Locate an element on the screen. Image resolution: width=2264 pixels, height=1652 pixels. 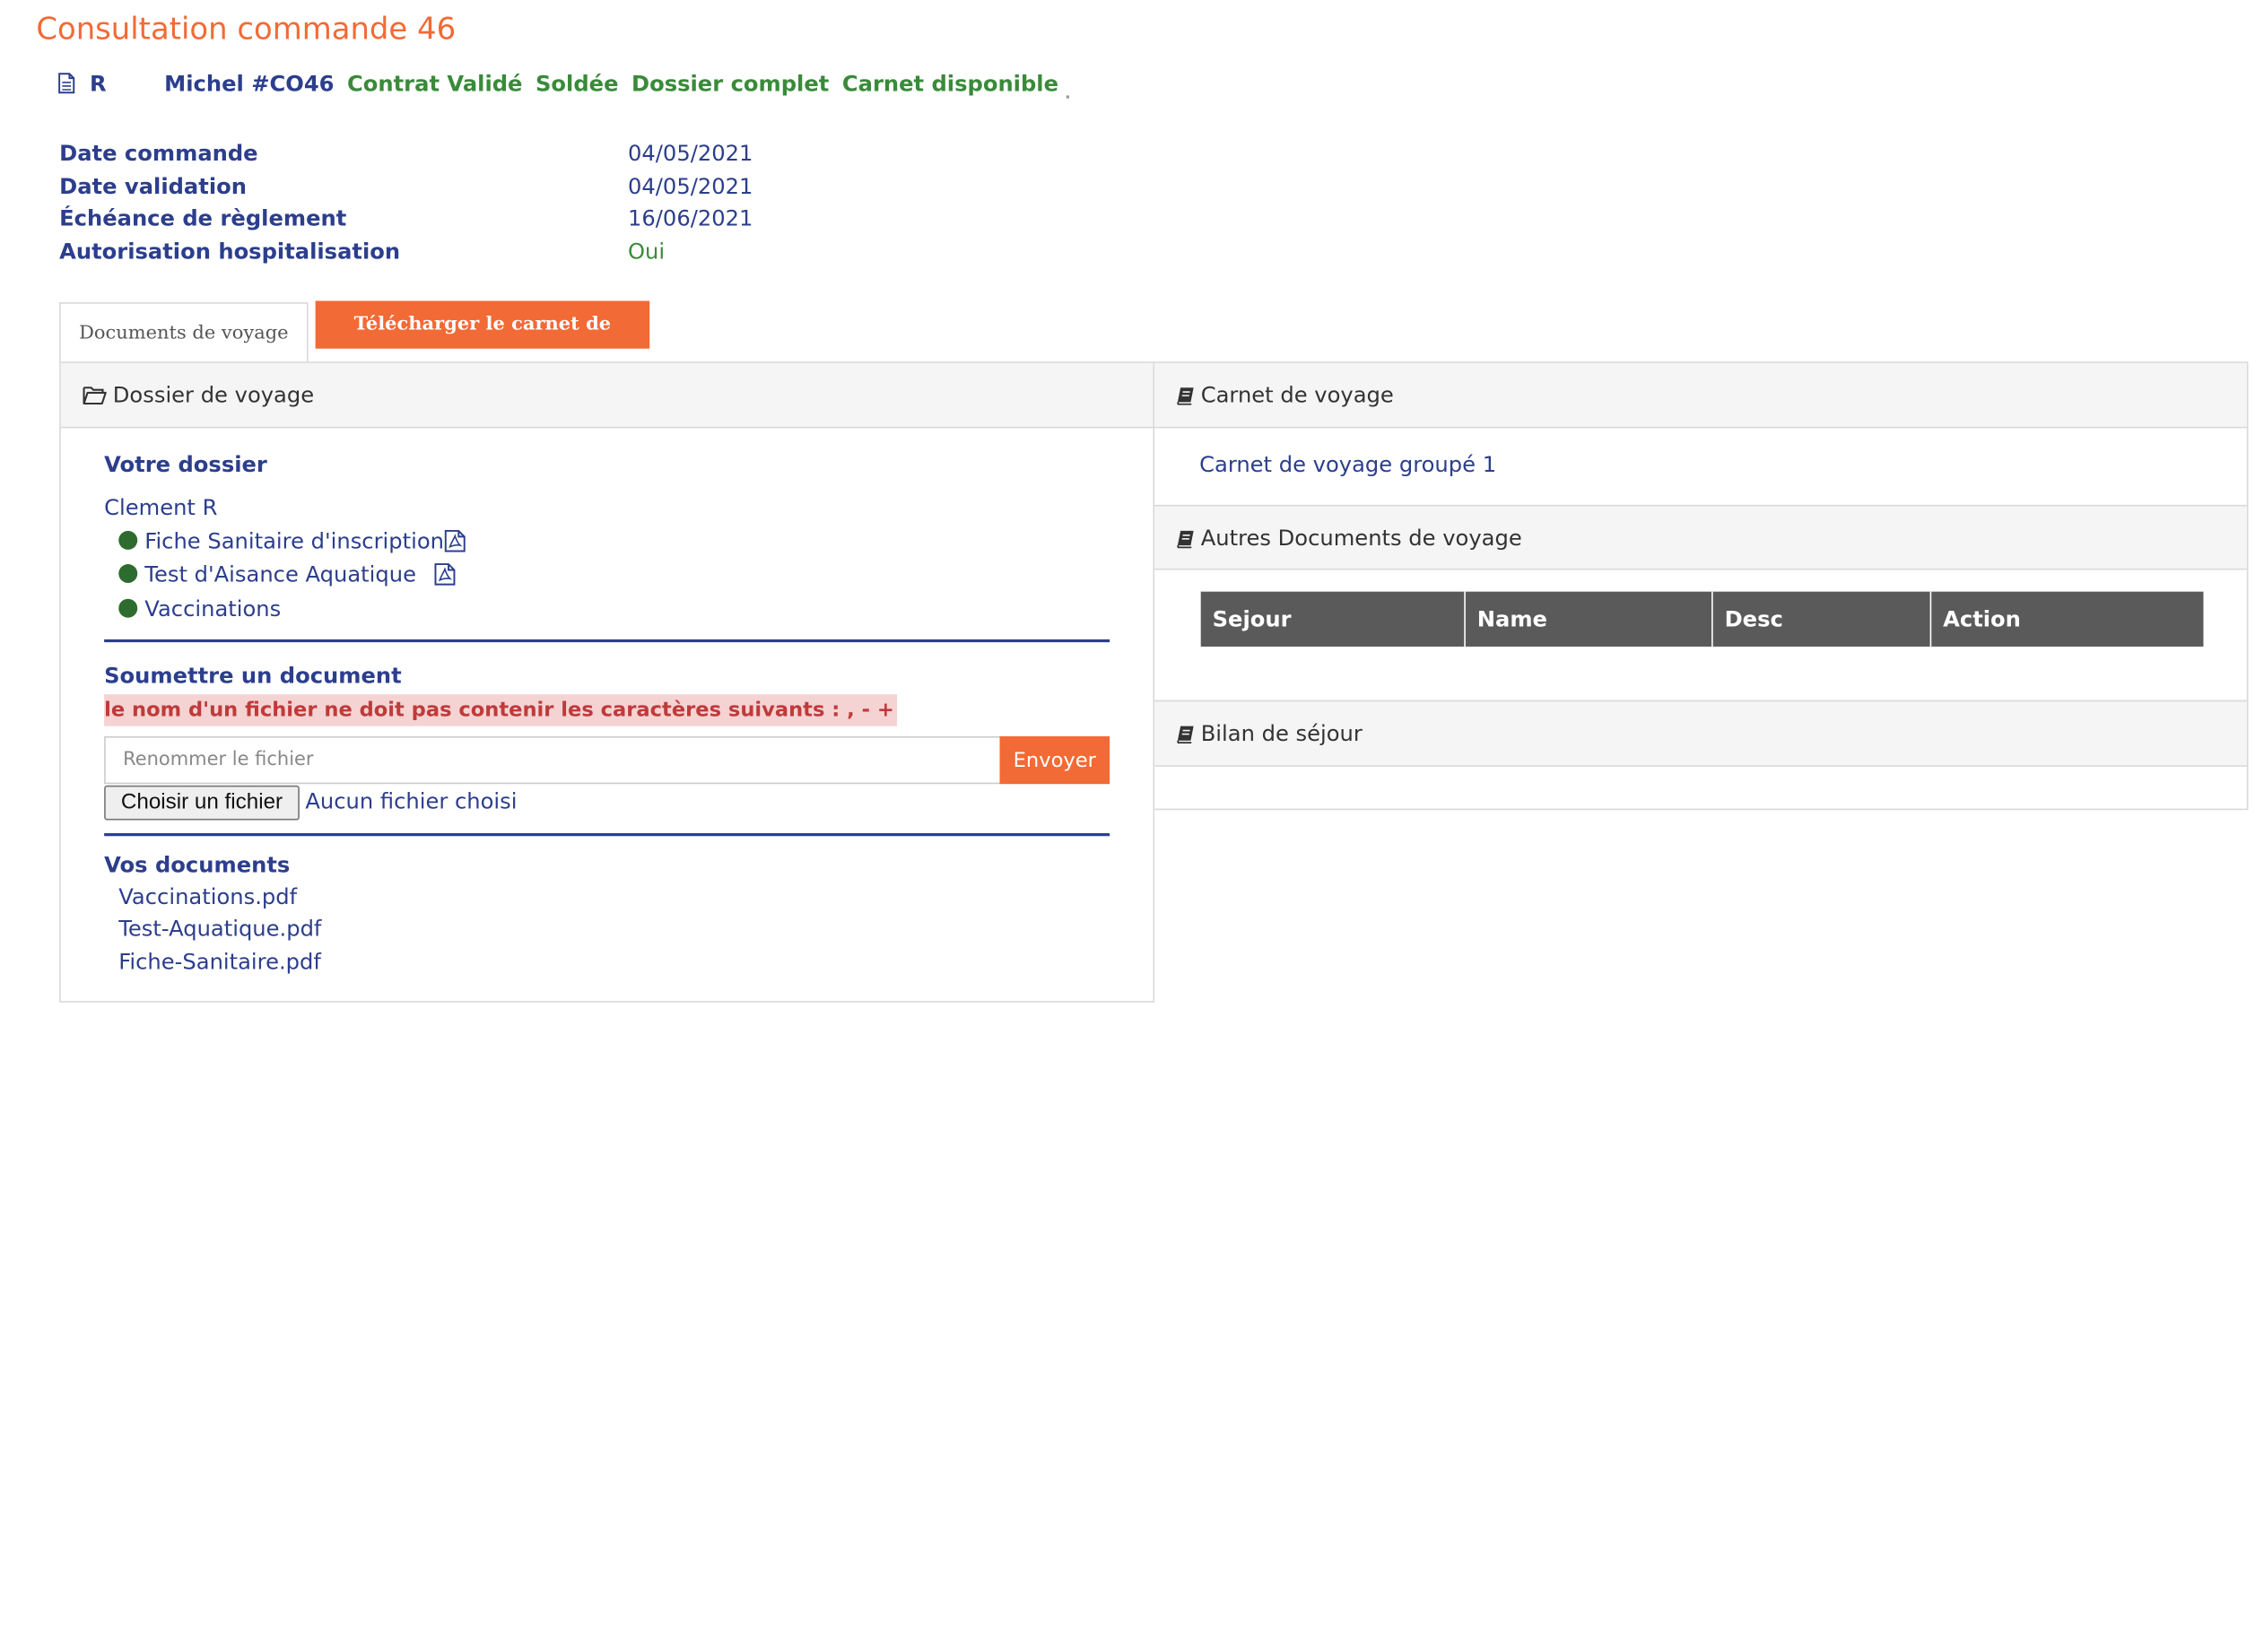
participant-name: Clement R is located at coordinates (161, 507).